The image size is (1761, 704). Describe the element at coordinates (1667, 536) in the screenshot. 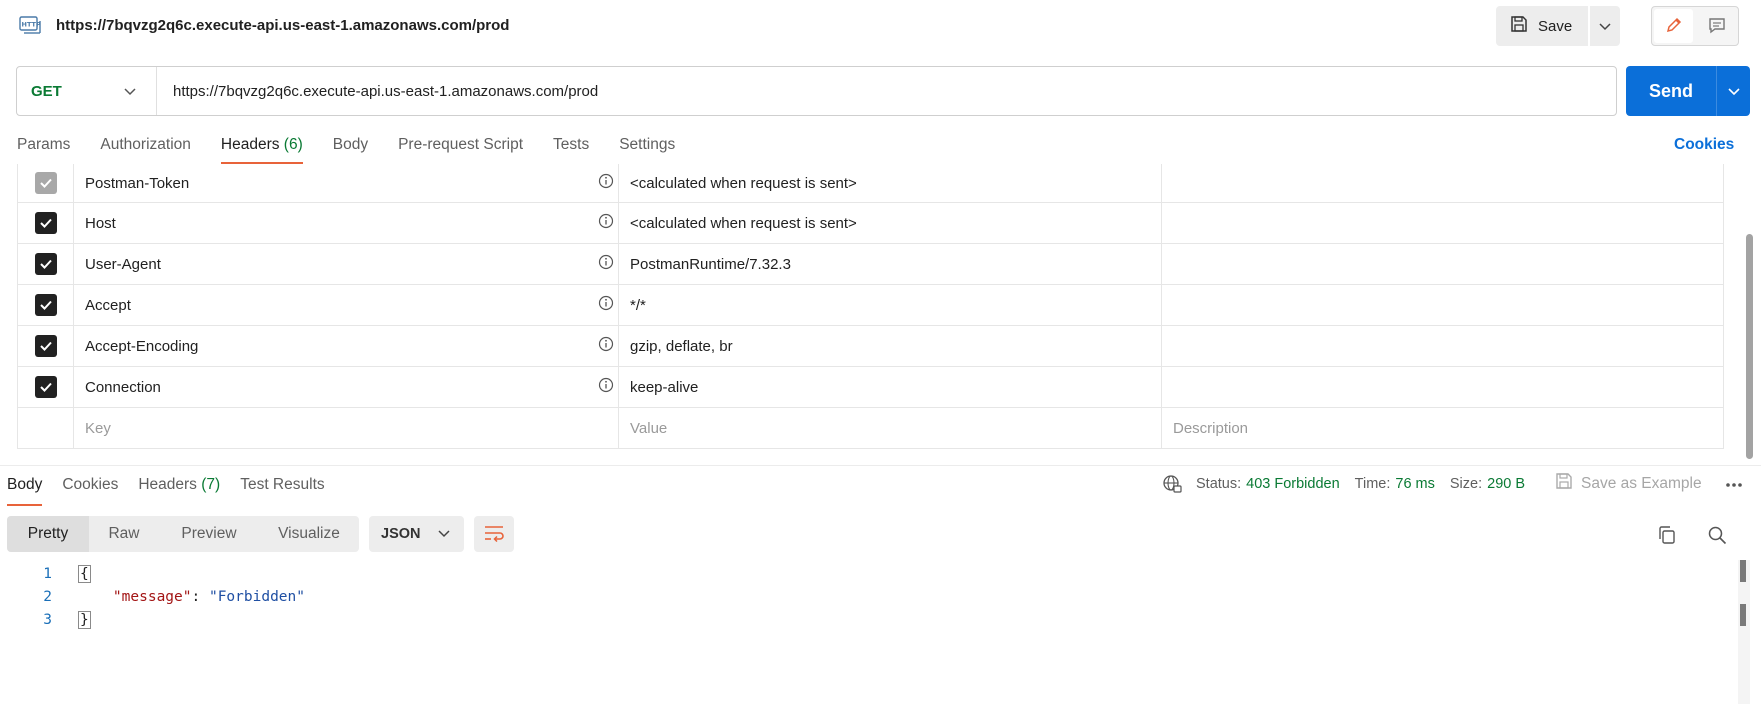

I see `copy-icon` at that location.